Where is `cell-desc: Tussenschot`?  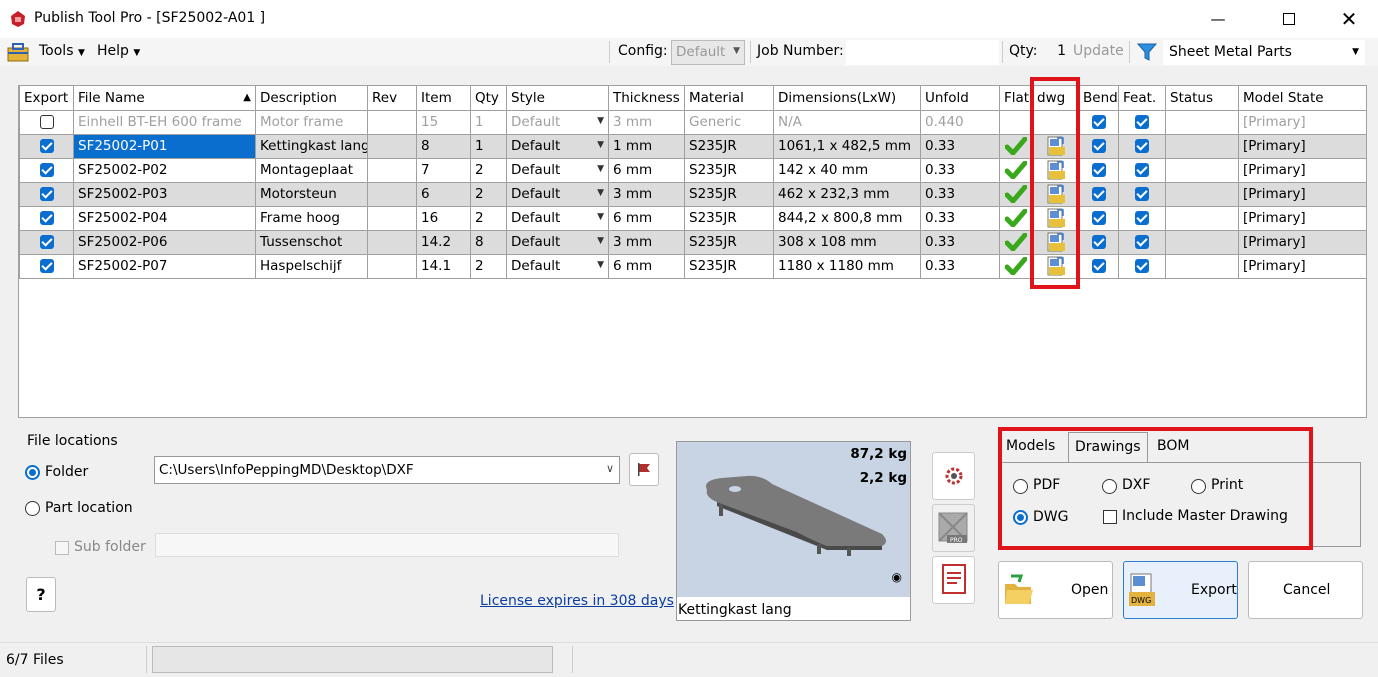 cell-desc: Tussenschot is located at coordinates (311, 242).